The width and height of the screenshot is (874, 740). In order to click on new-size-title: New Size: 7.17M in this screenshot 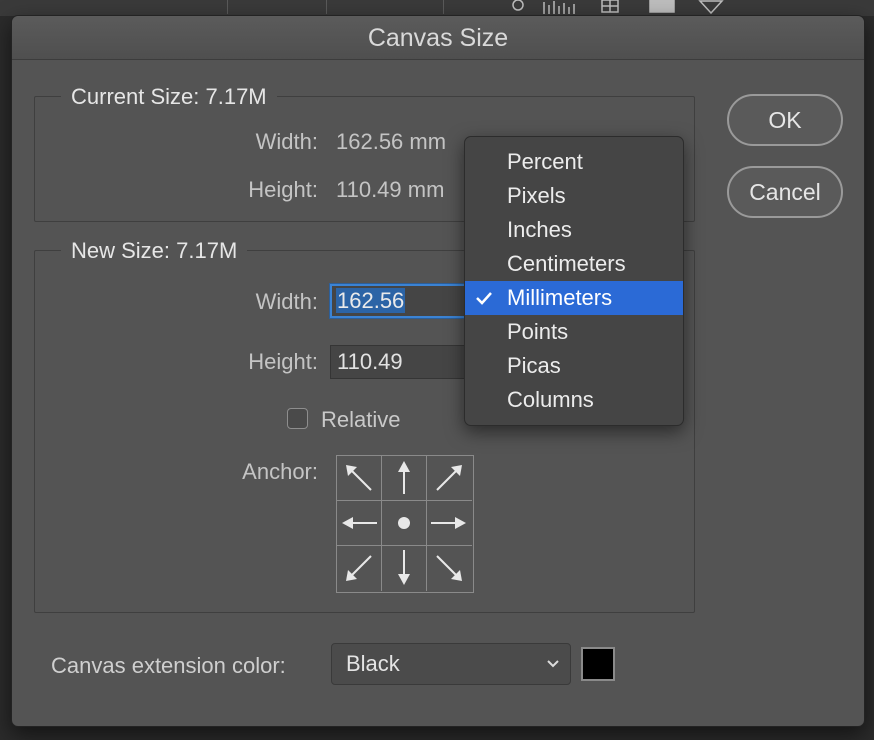, I will do `click(154, 251)`.